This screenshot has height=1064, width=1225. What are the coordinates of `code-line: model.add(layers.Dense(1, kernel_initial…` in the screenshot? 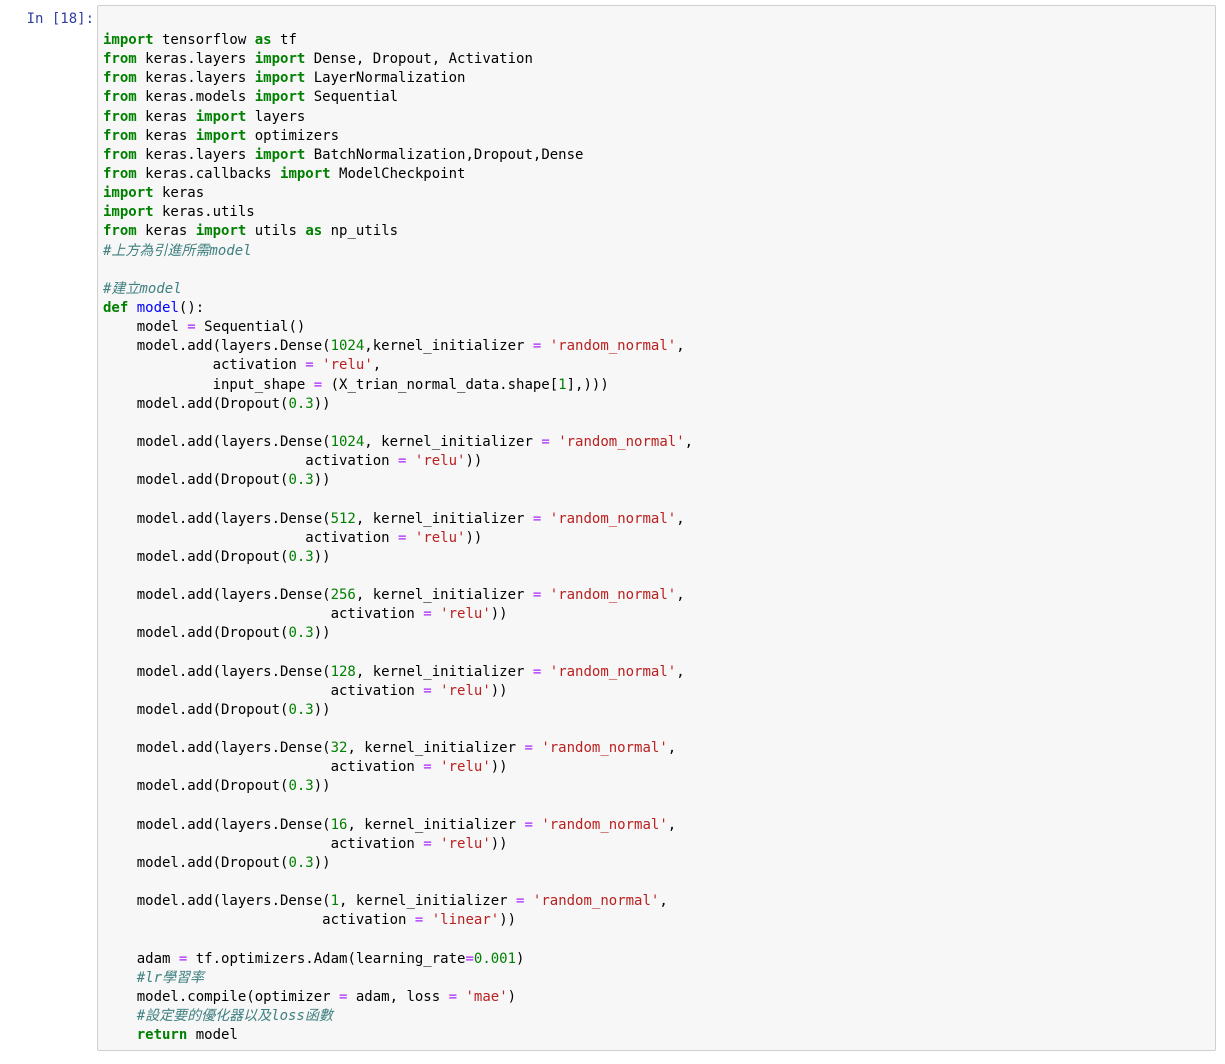 It's located at (398, 901).